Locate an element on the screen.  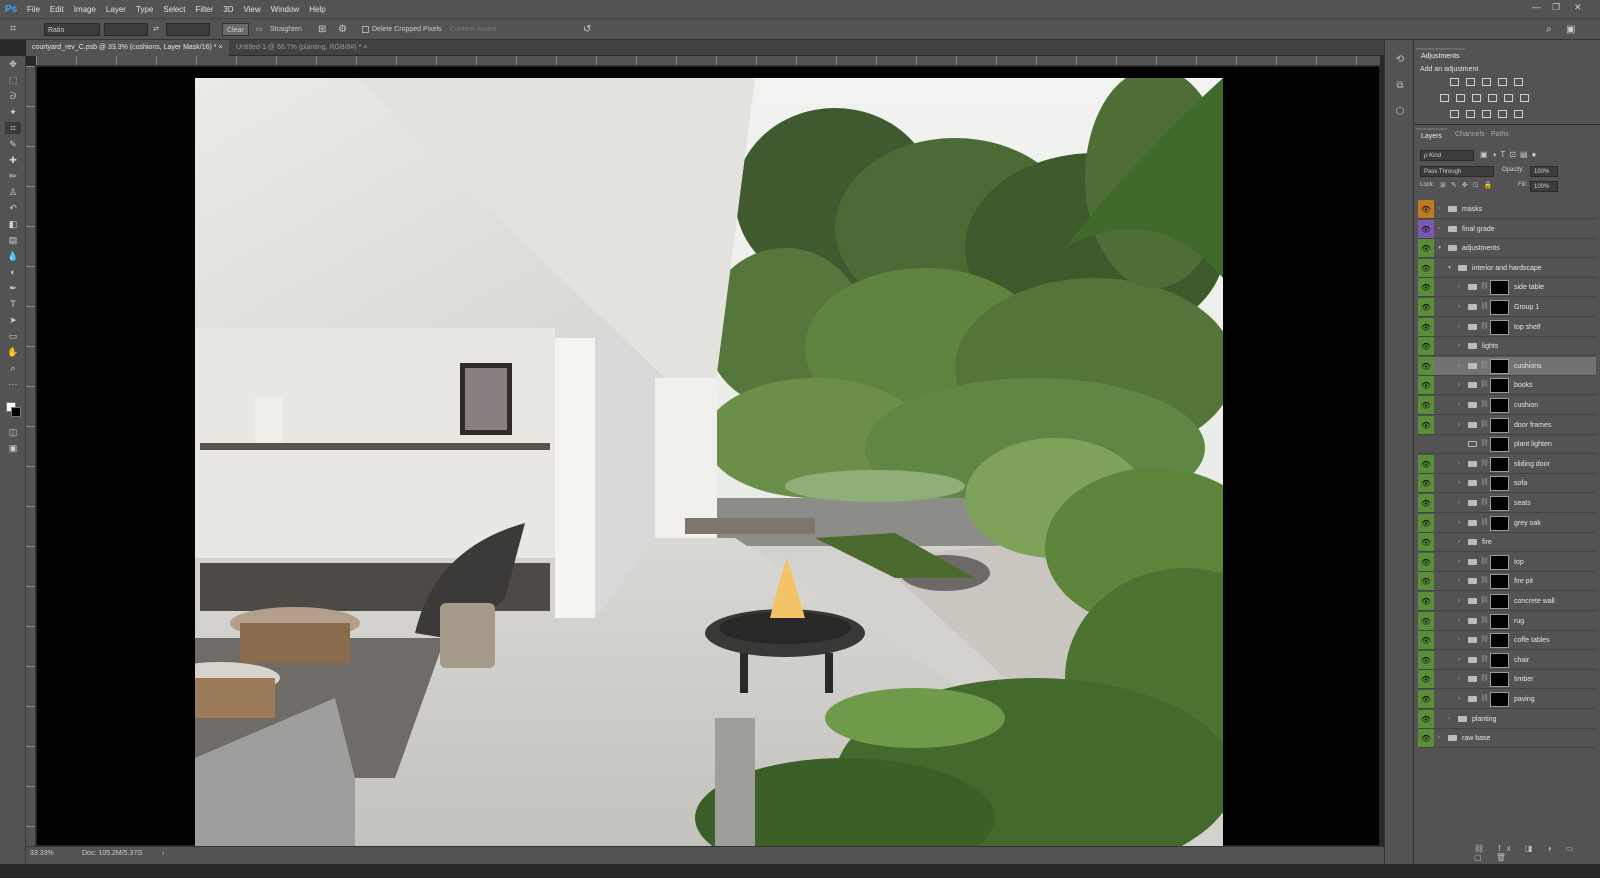
menu-item-3d: 3D is located at coordinates (228, 9).